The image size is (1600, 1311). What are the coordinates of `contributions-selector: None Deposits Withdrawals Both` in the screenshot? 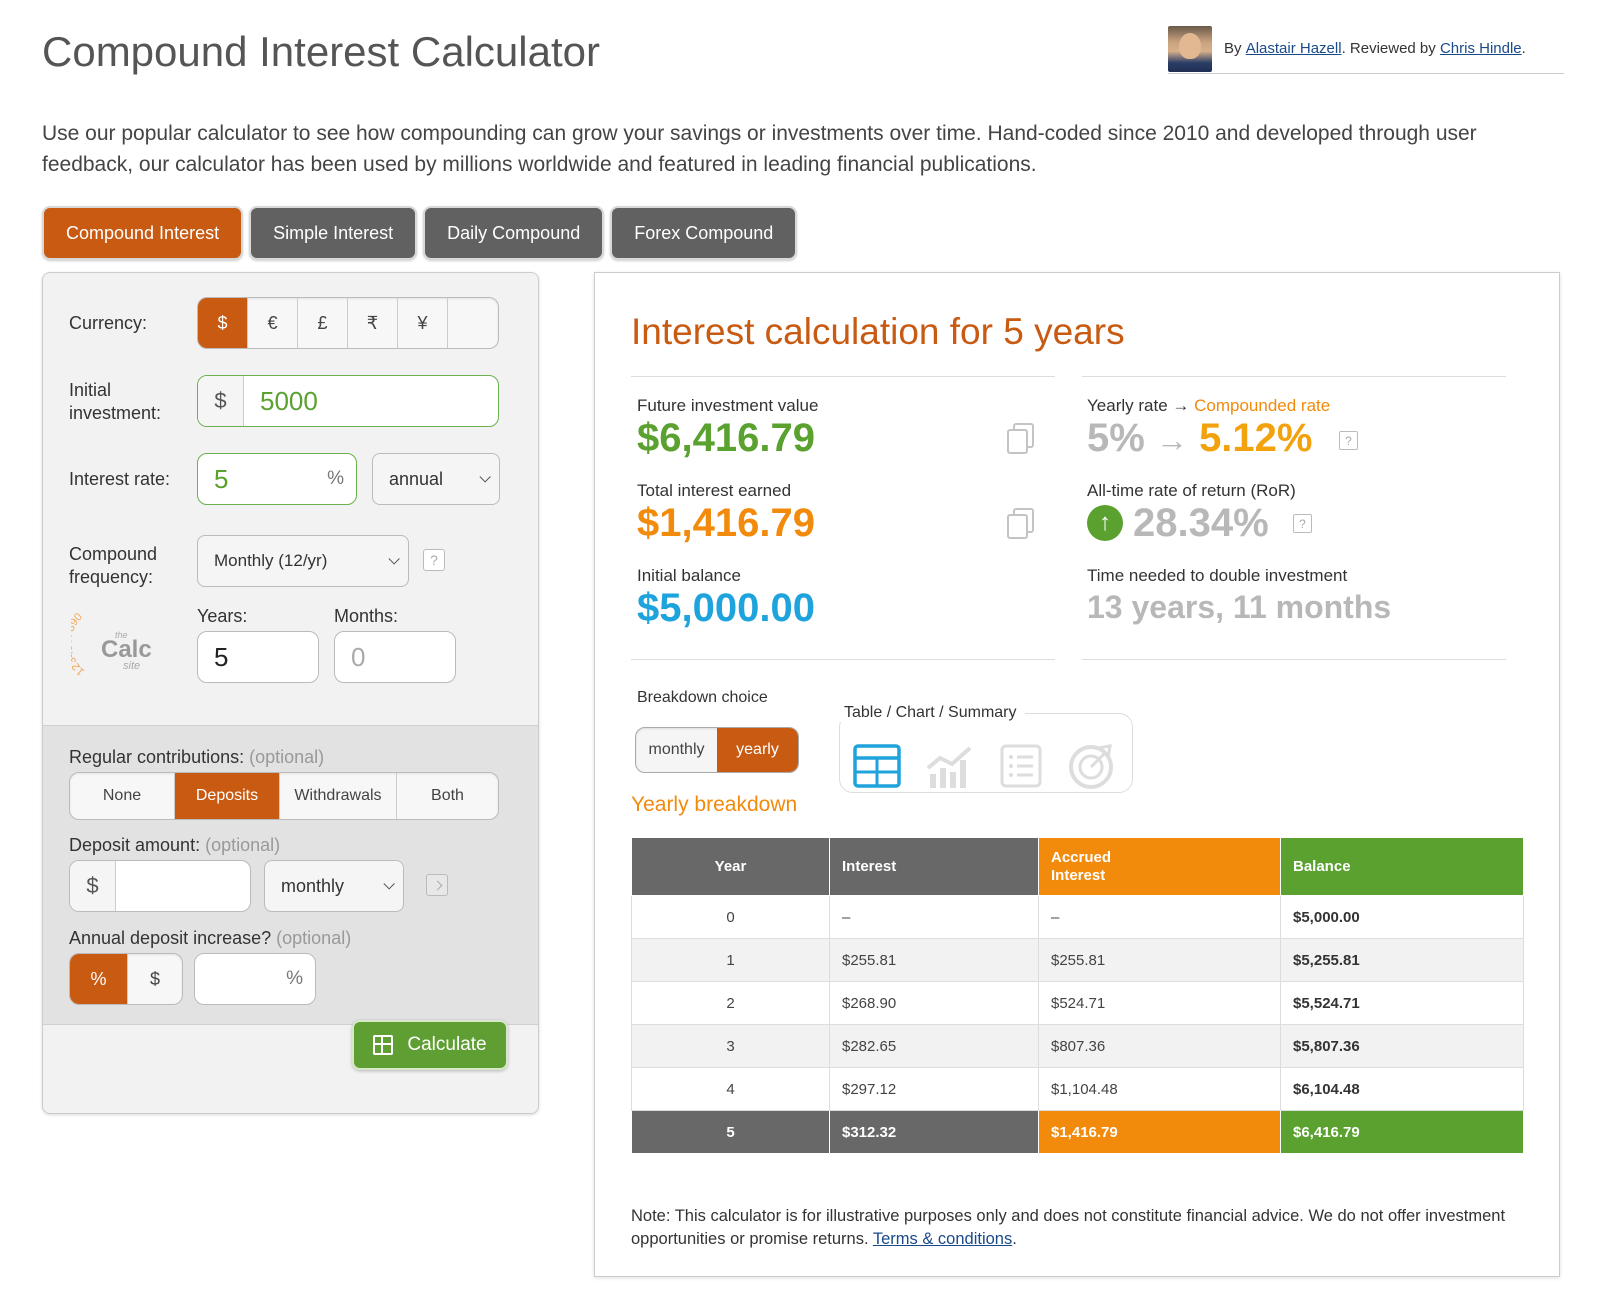 It's located at (284, 796).